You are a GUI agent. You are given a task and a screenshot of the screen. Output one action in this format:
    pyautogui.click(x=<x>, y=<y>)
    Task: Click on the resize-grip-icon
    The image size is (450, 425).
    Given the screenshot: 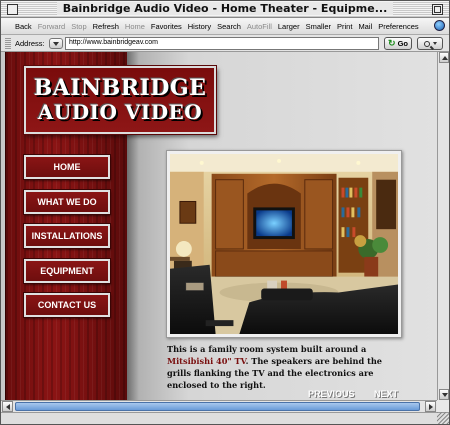 What is the action you would take?
    pyautogui.click(x=443, y=418)
    